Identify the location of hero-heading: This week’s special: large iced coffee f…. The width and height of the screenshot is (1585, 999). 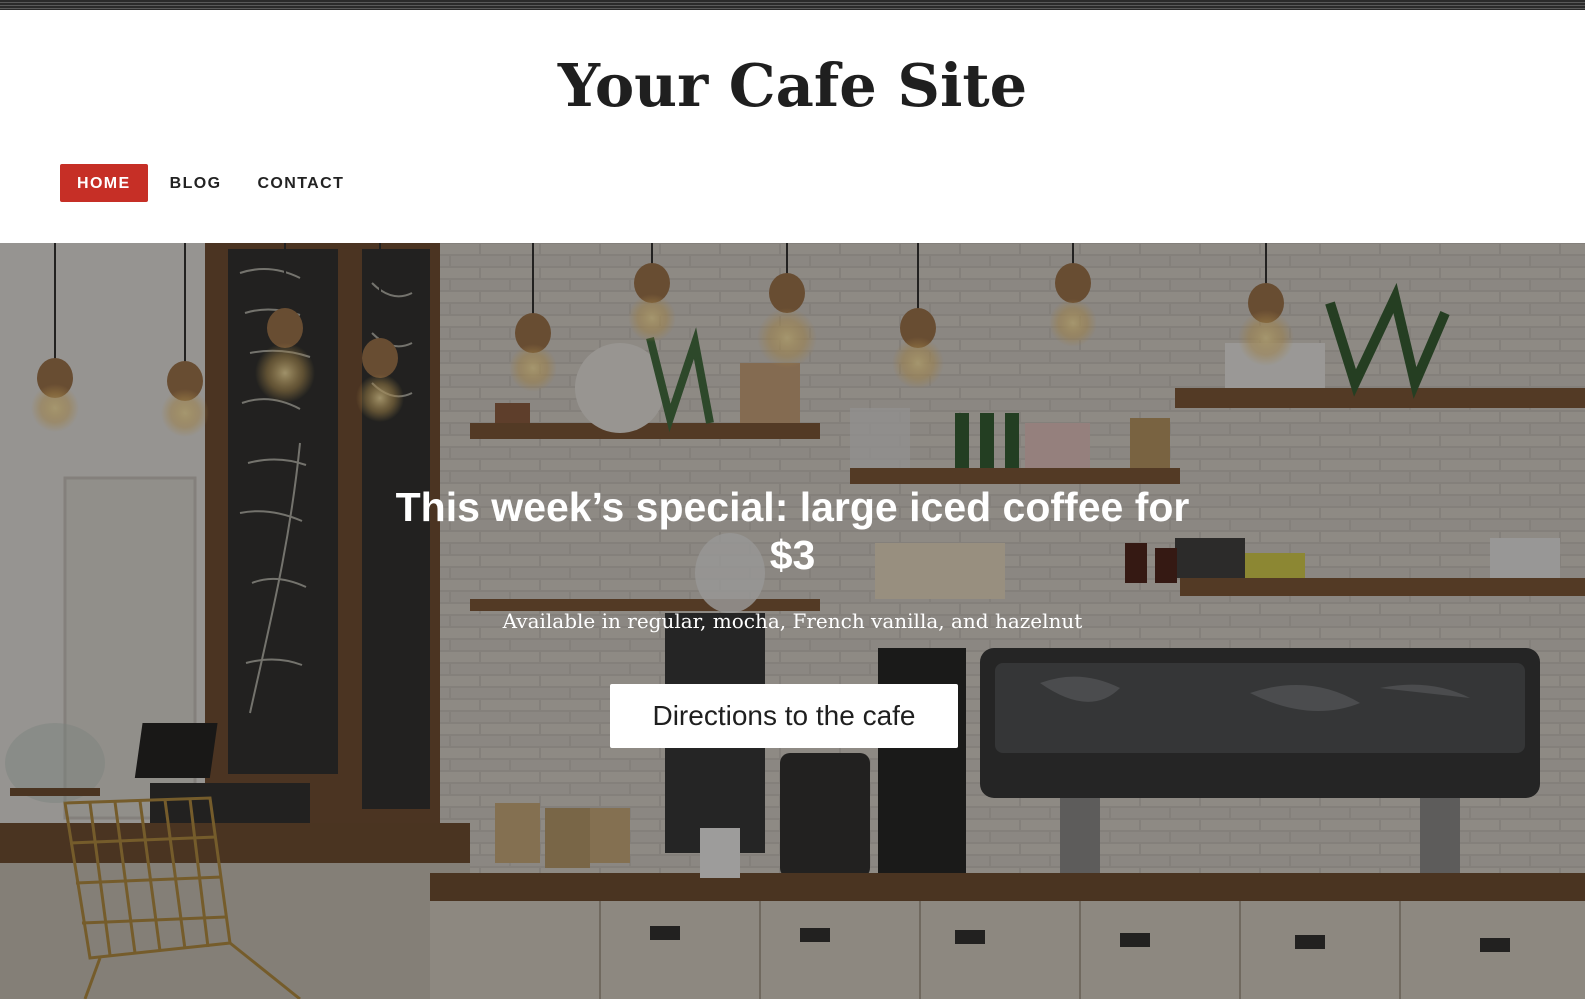
(792, 531).